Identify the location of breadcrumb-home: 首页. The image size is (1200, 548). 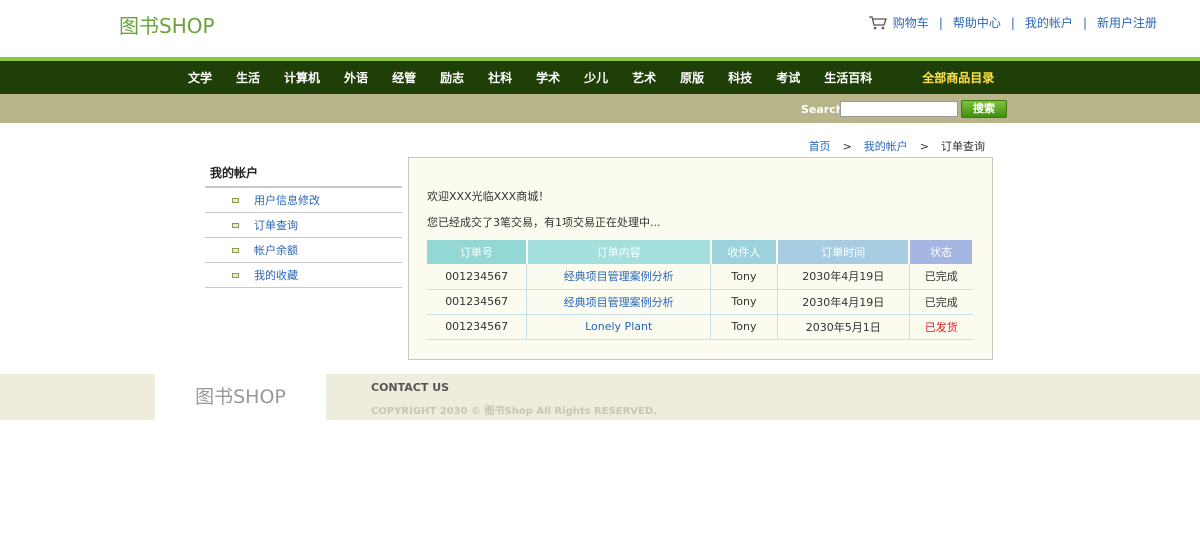
(820, 146).